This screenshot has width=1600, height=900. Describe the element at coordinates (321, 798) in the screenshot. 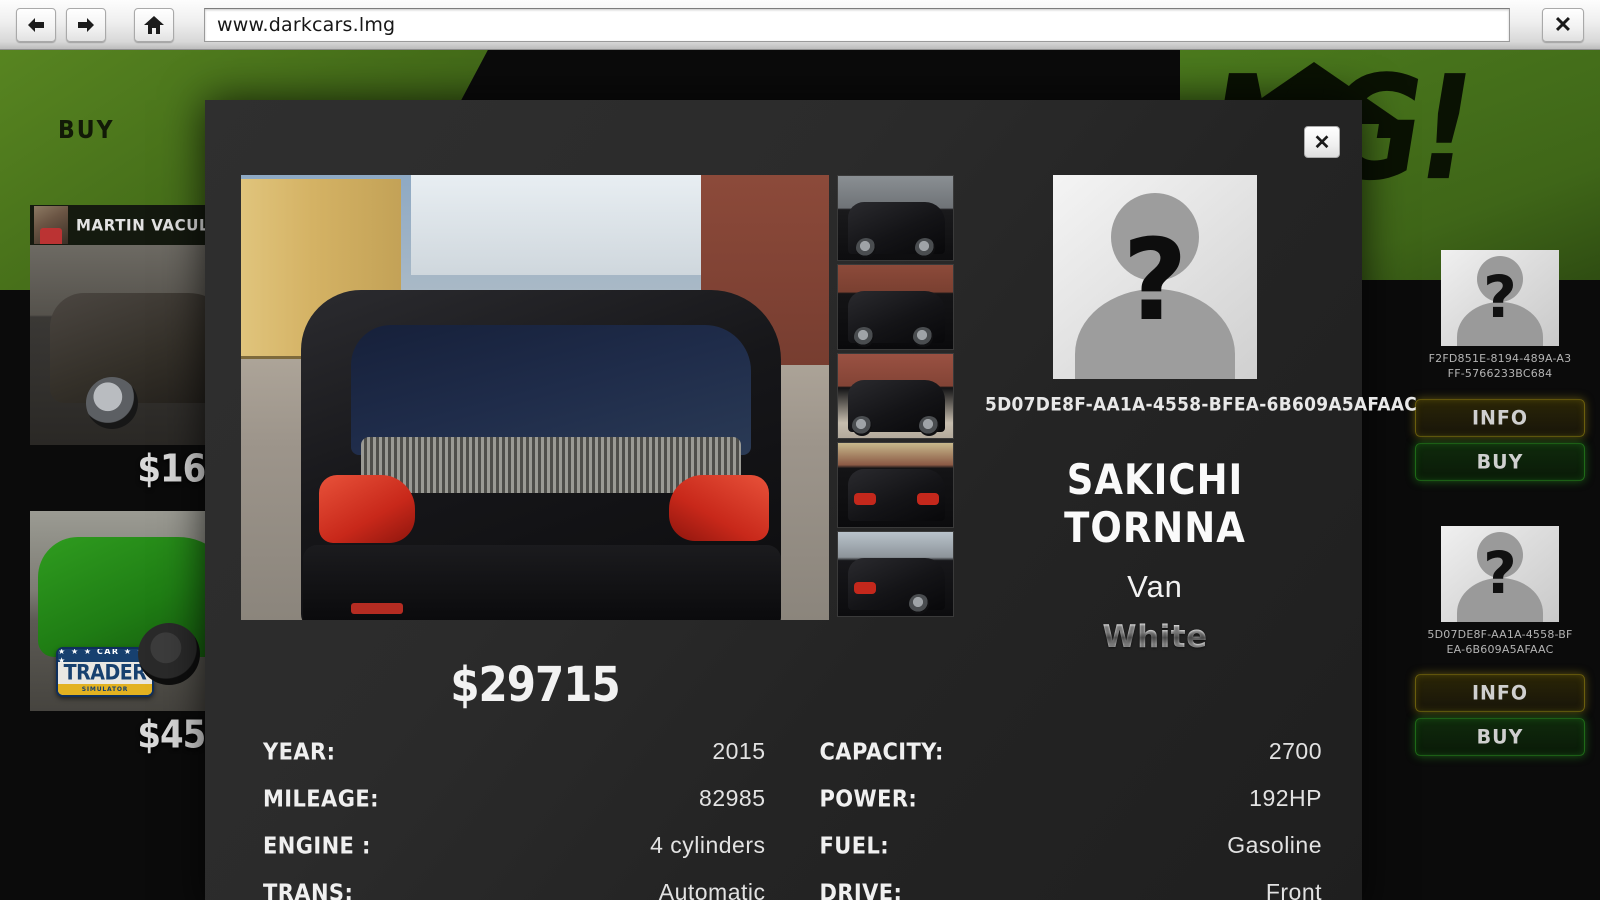

I see `spec-label: MILEAGE:` at that location.